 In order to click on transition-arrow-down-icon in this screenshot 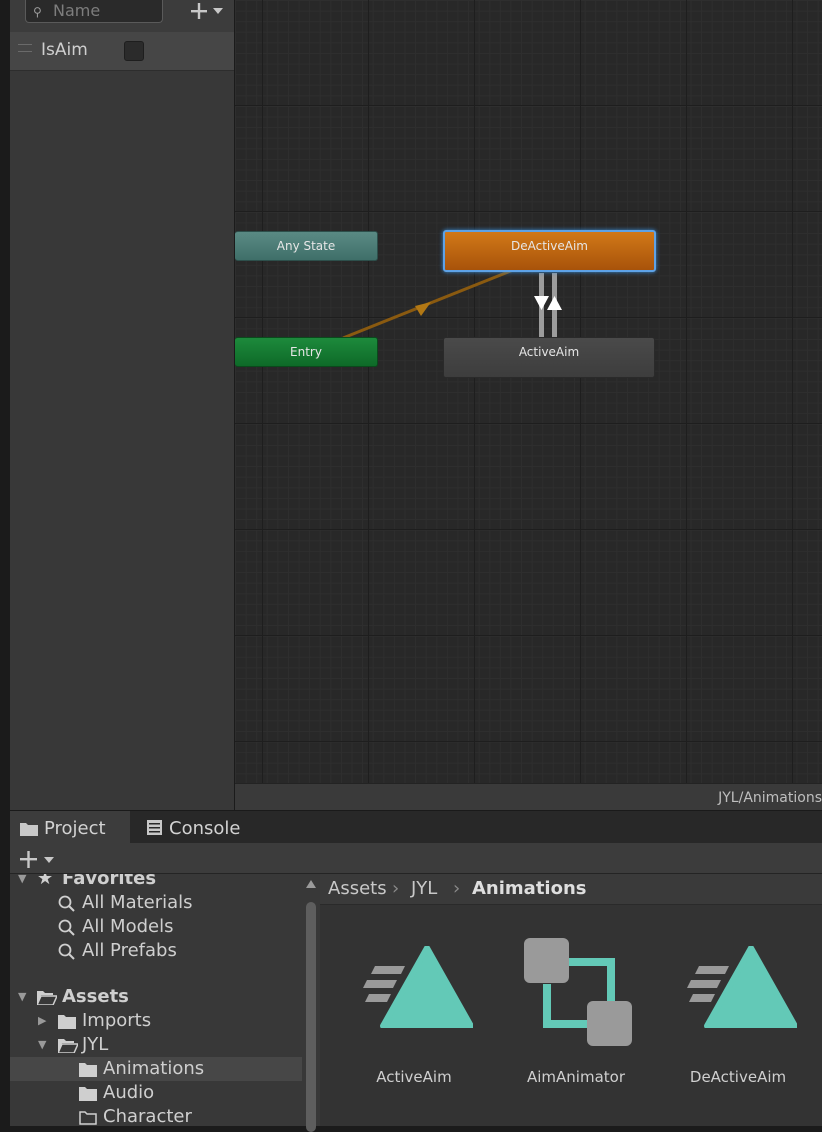, I will do `click(541, 303)`.